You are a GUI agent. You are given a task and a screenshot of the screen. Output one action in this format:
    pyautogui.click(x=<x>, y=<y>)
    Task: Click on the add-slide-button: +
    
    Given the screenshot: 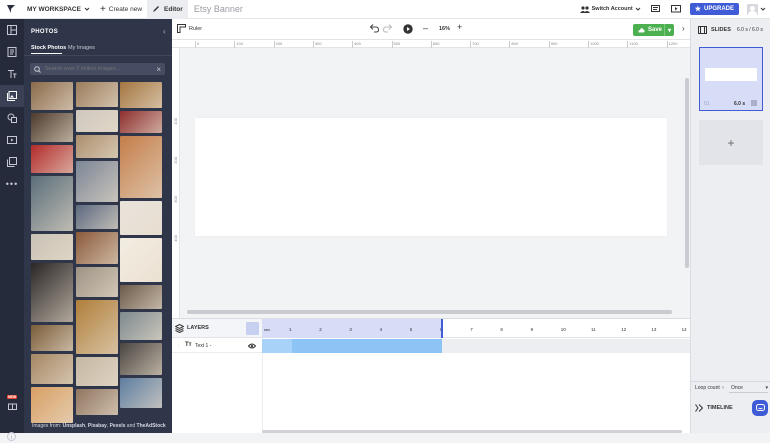 What is the action you would take?
    pyautogui.click(x=731, y=142)
    